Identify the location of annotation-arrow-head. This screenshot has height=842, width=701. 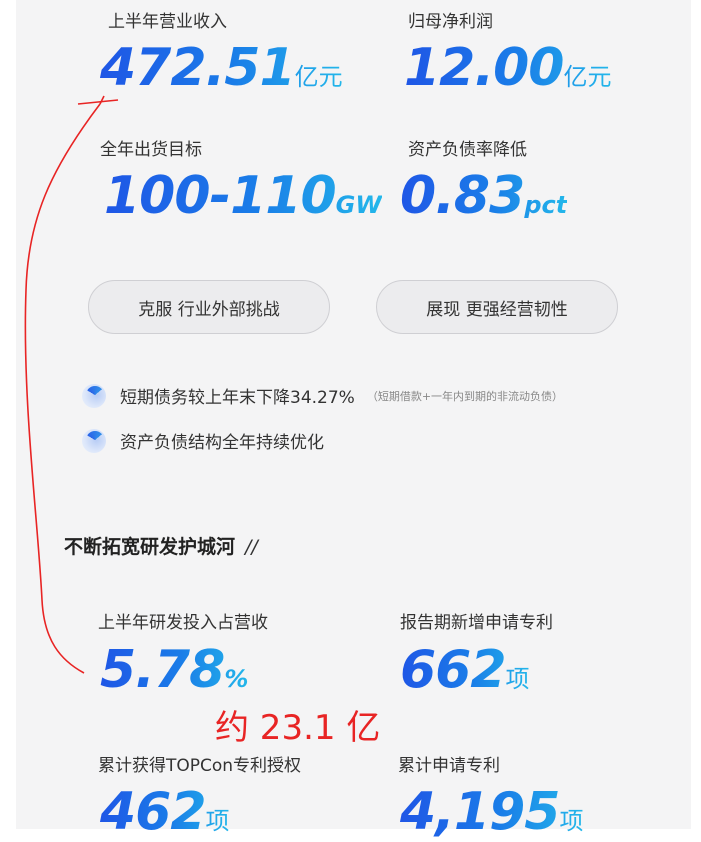
(98, 102).